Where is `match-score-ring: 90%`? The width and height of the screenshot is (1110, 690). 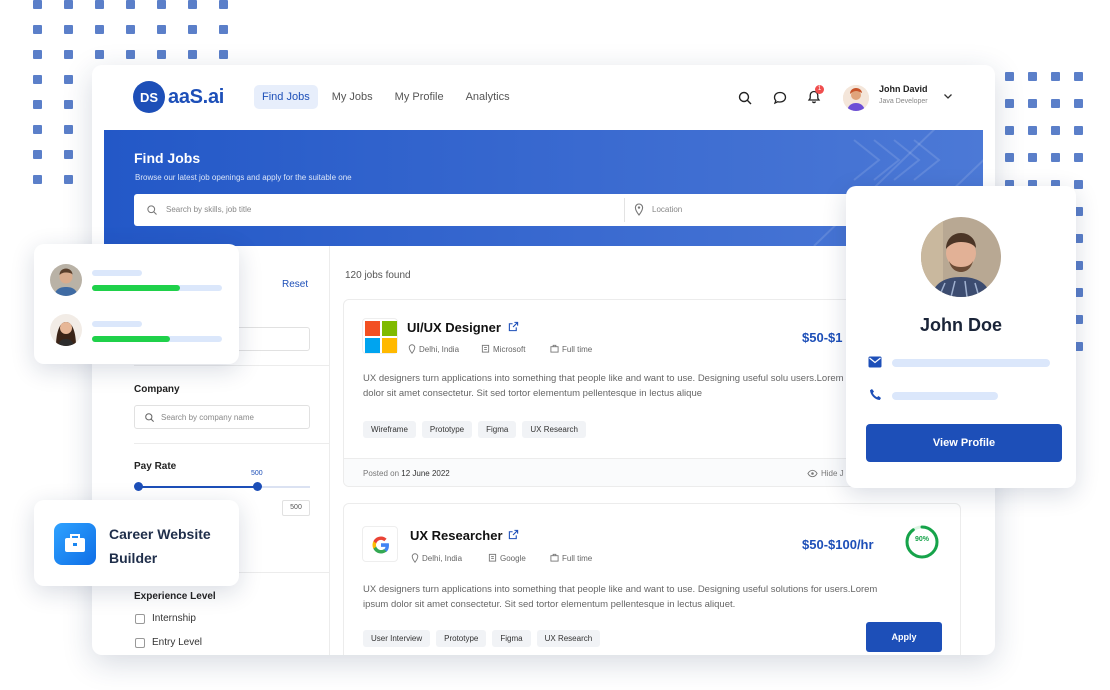 match-score-ring: 90% is located at coordinates (922, 542).